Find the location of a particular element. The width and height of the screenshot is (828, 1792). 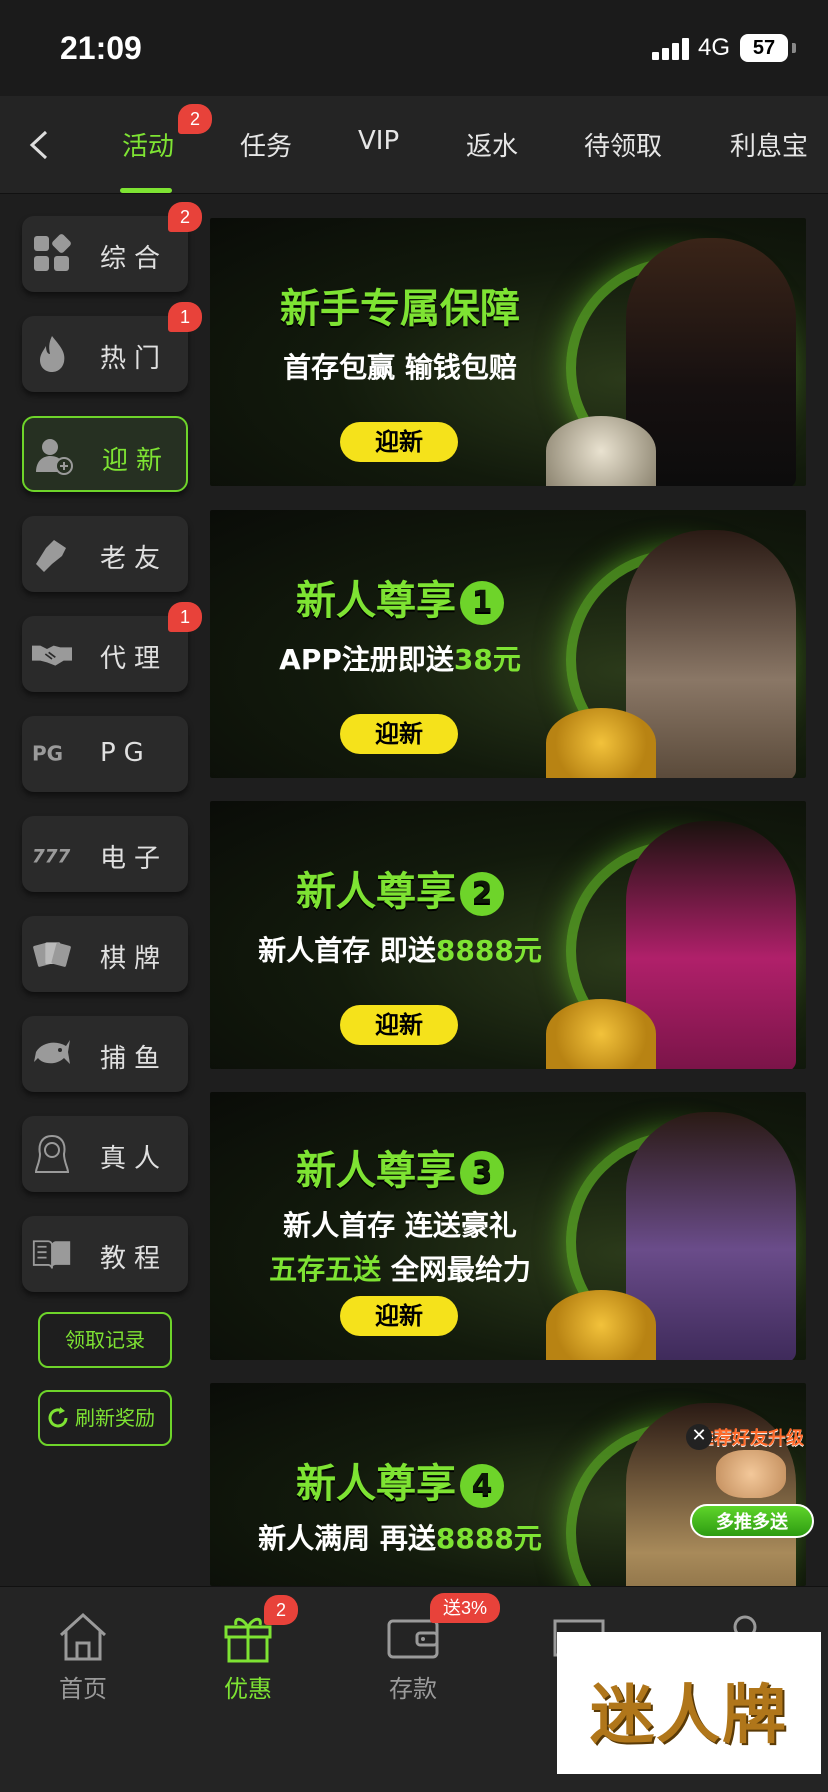

sidebar-general-badge: 2 is located at coordinates (185, 217).